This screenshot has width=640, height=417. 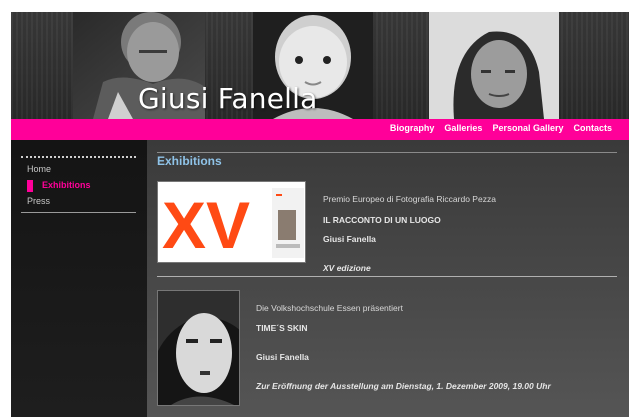 What do you see at coordinates (282, 328) in the screenshot?
I see `entry-title: TIME´S SKIN` at bounding box center [282, 328].